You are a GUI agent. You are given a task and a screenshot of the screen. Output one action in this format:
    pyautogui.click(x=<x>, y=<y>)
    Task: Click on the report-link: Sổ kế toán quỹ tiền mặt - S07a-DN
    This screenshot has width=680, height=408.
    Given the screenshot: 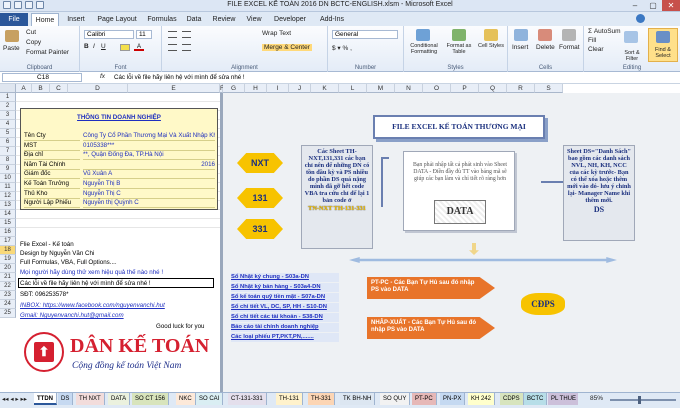 What is the action you would take?
    pyautogui.click(x=285, y=297)
    